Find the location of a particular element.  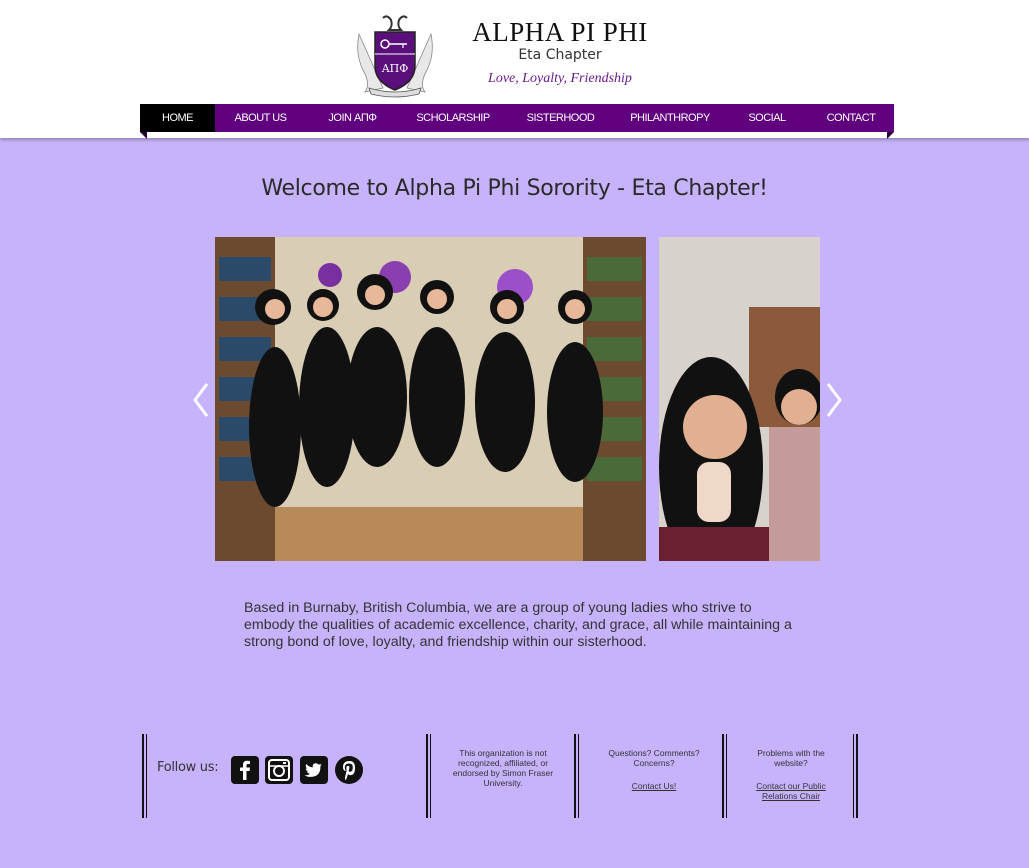

slideshow-image-selfie is located at coordinates (739, 399).